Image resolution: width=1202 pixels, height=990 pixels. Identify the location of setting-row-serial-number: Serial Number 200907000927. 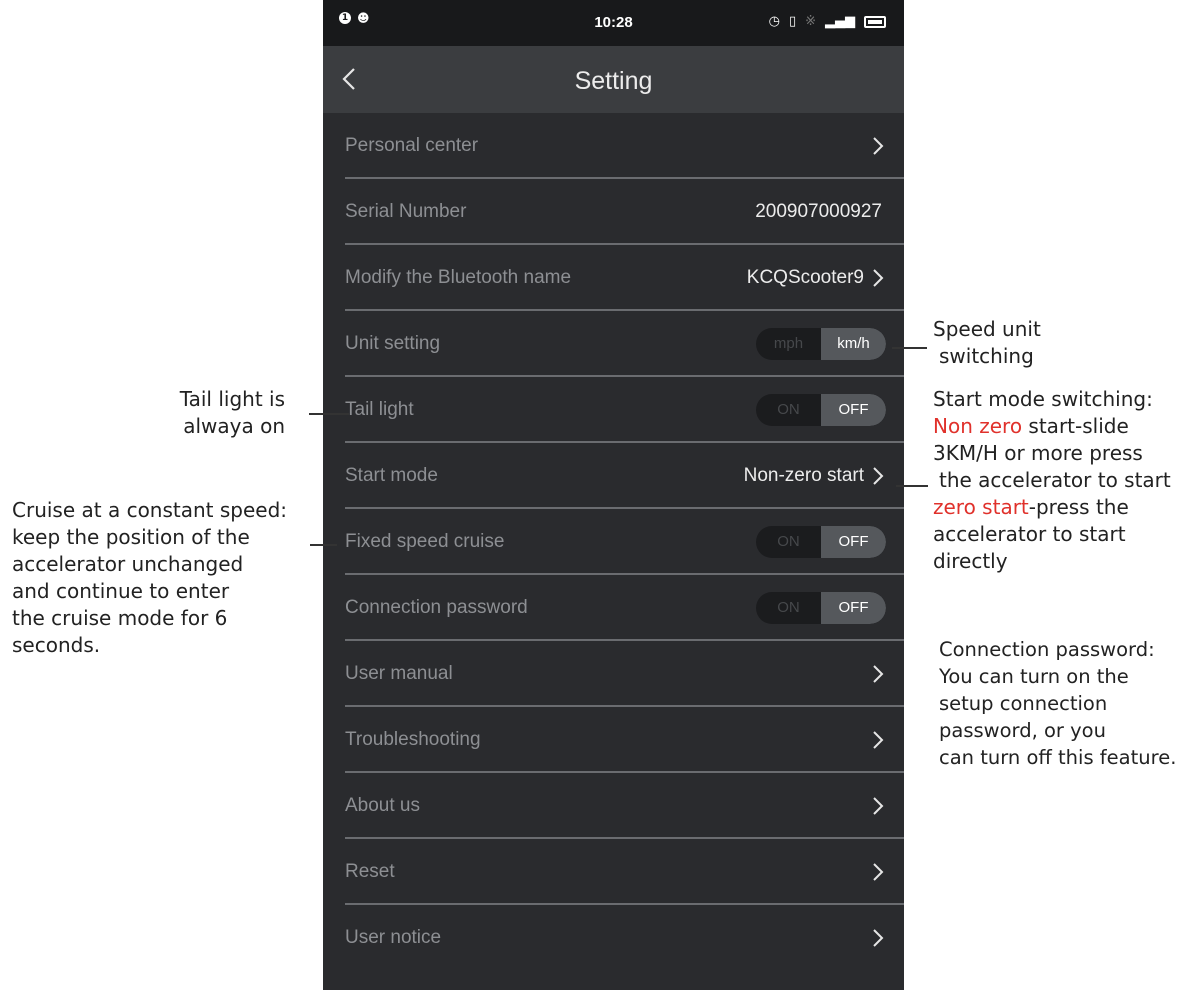
(613, 212).